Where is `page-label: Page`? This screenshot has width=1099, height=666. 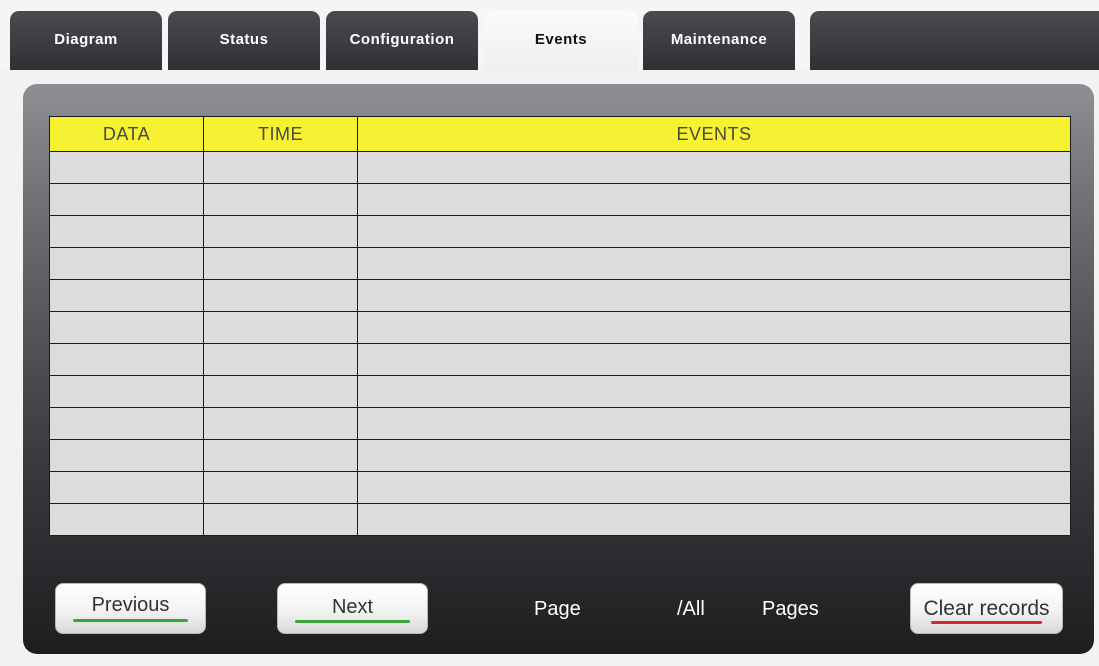 page-label: Page is located at coordinates (557, 609).